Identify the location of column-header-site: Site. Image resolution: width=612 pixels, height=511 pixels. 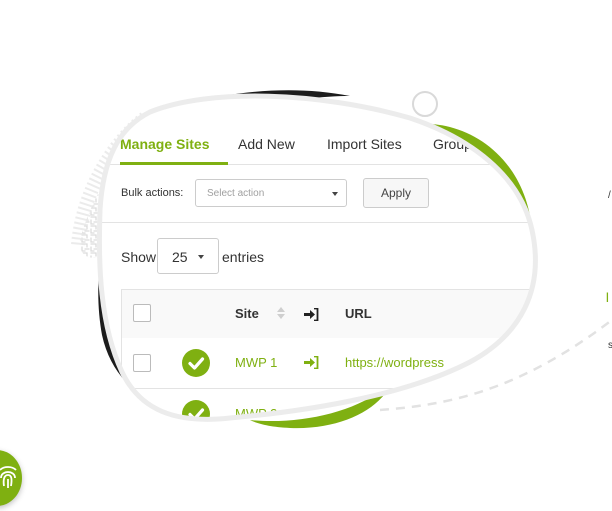
(247, 313).